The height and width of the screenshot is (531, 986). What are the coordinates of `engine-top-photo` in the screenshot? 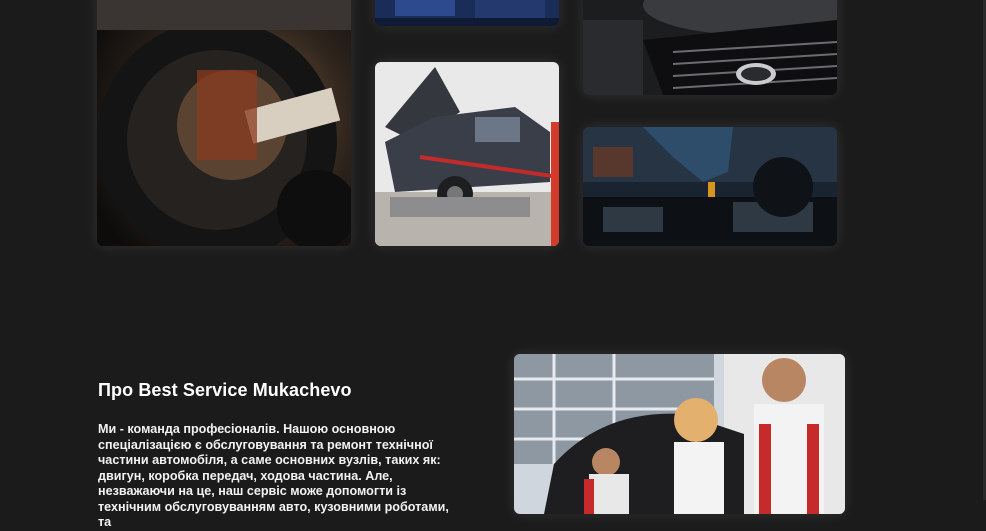 It's located at (467, 13).